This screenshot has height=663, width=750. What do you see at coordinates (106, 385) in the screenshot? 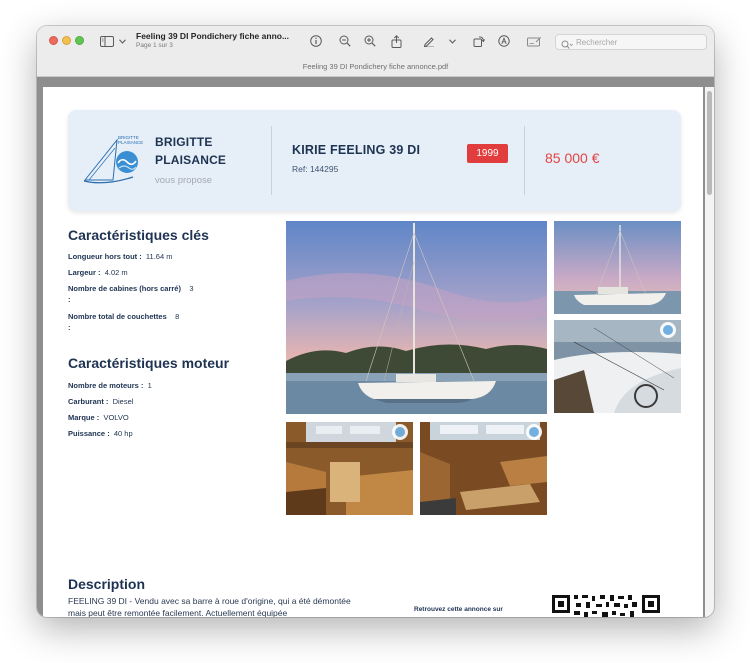
I see `spec-label: Nombre de moteurs :` at bounding box center [106, 385].